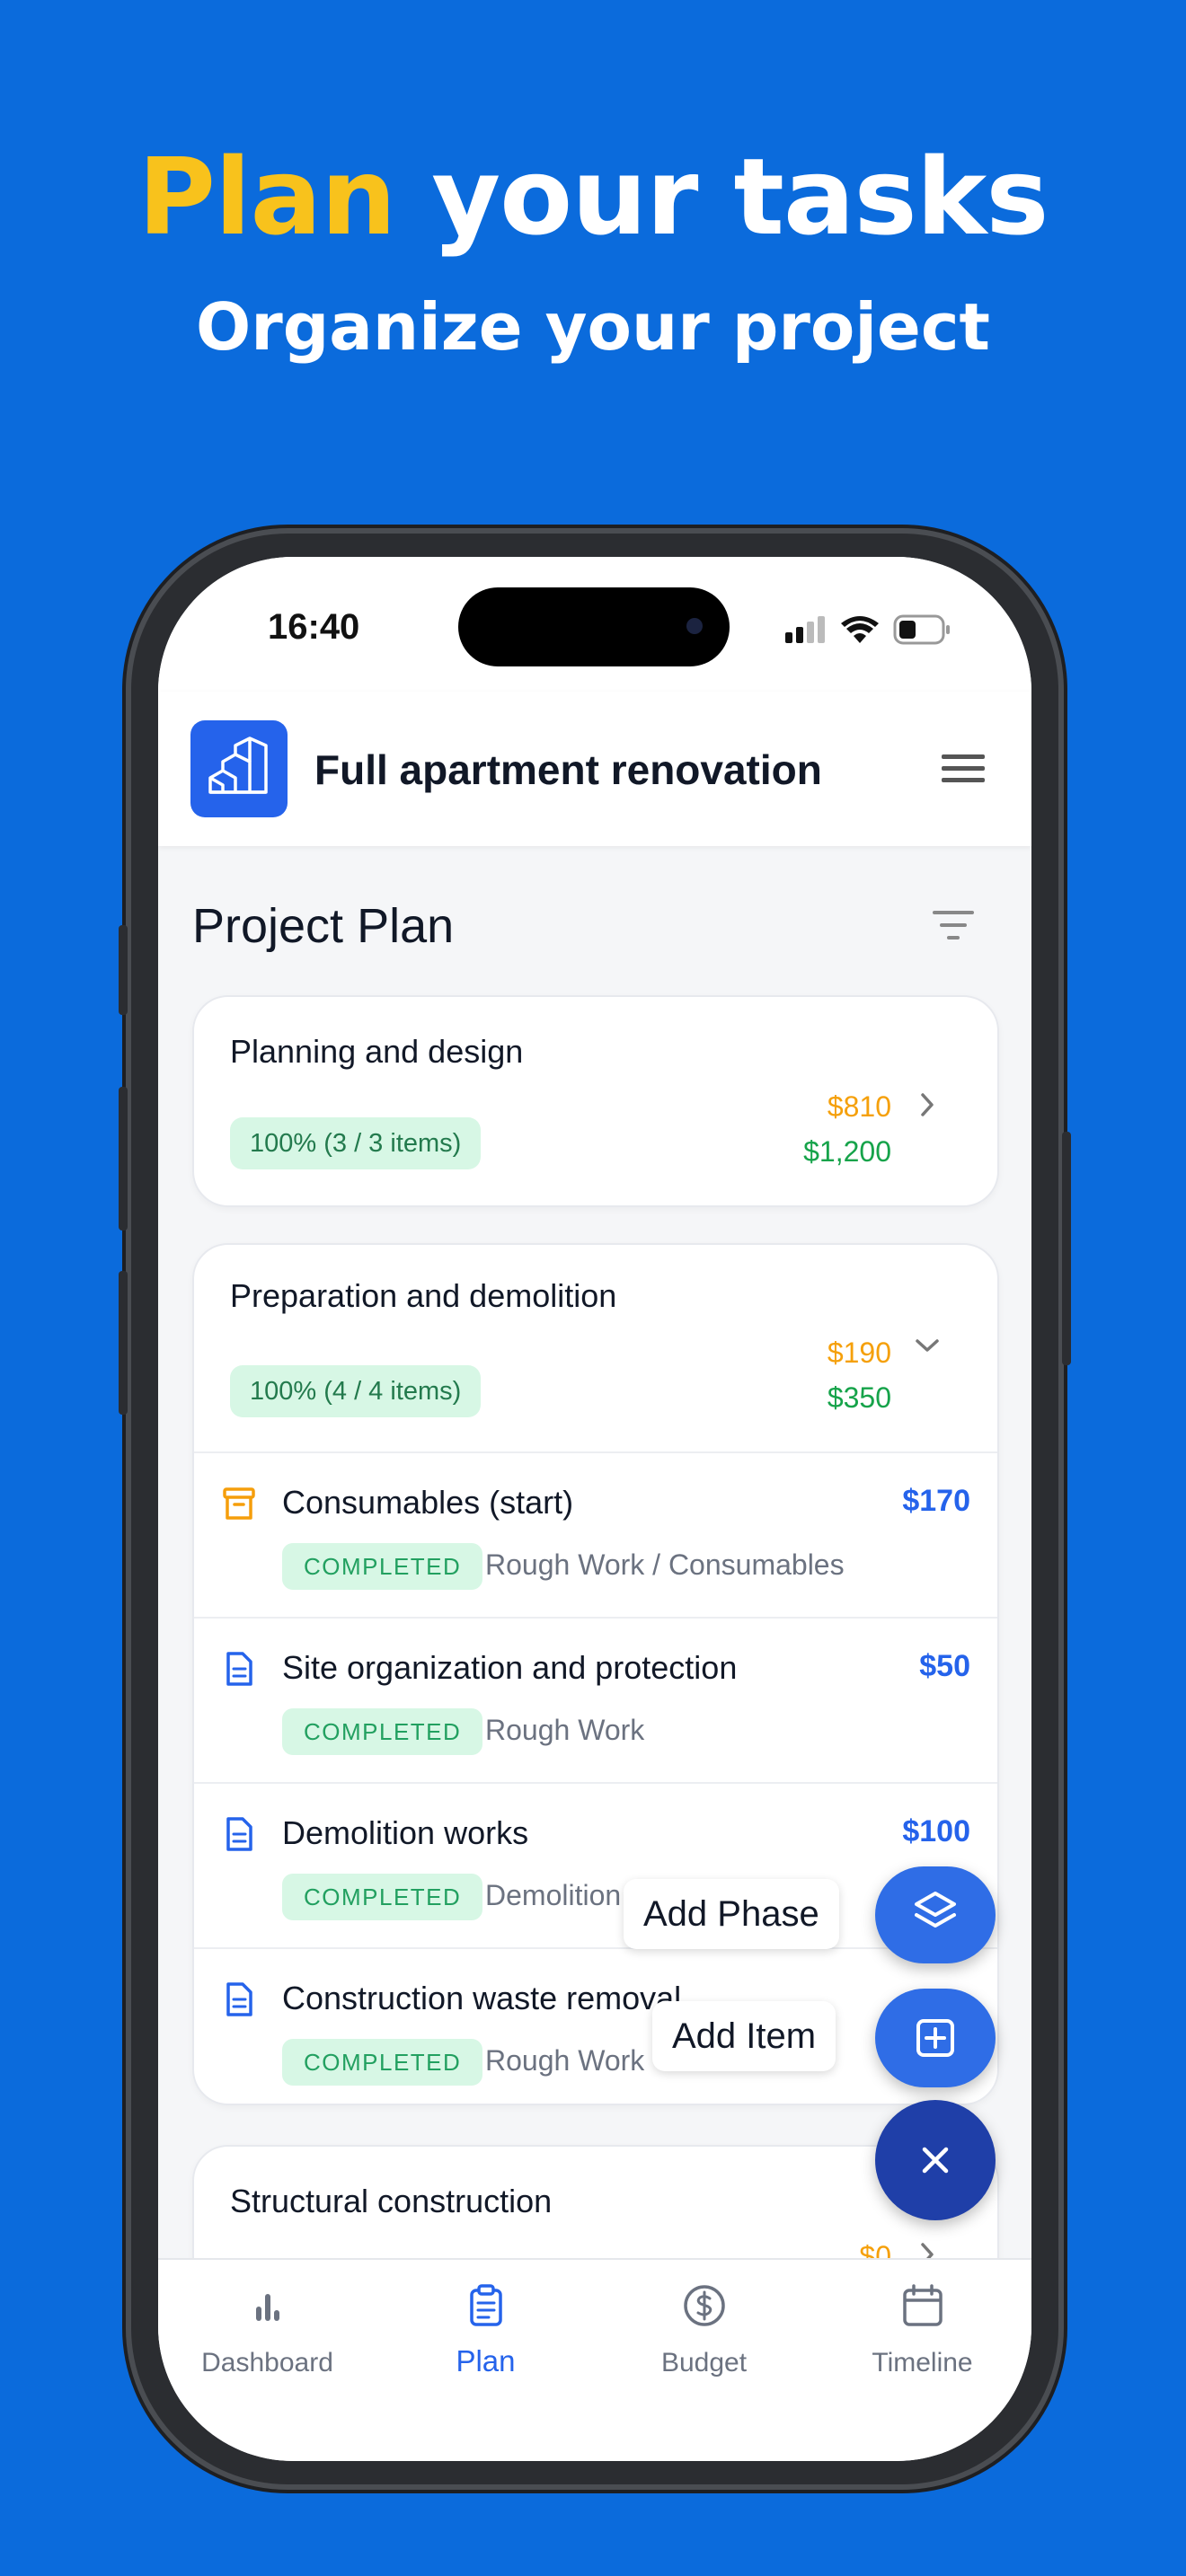  Describe the element at coordinates (944, 1666) in the screenshot. I see `item-price: $50` at that location.